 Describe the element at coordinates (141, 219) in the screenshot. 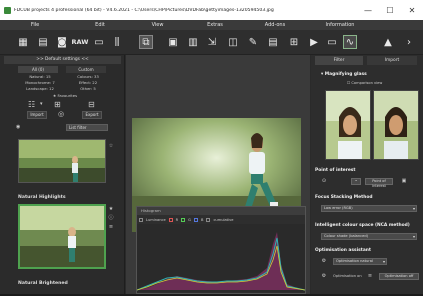

I see `luminance-checkbox` at that location.